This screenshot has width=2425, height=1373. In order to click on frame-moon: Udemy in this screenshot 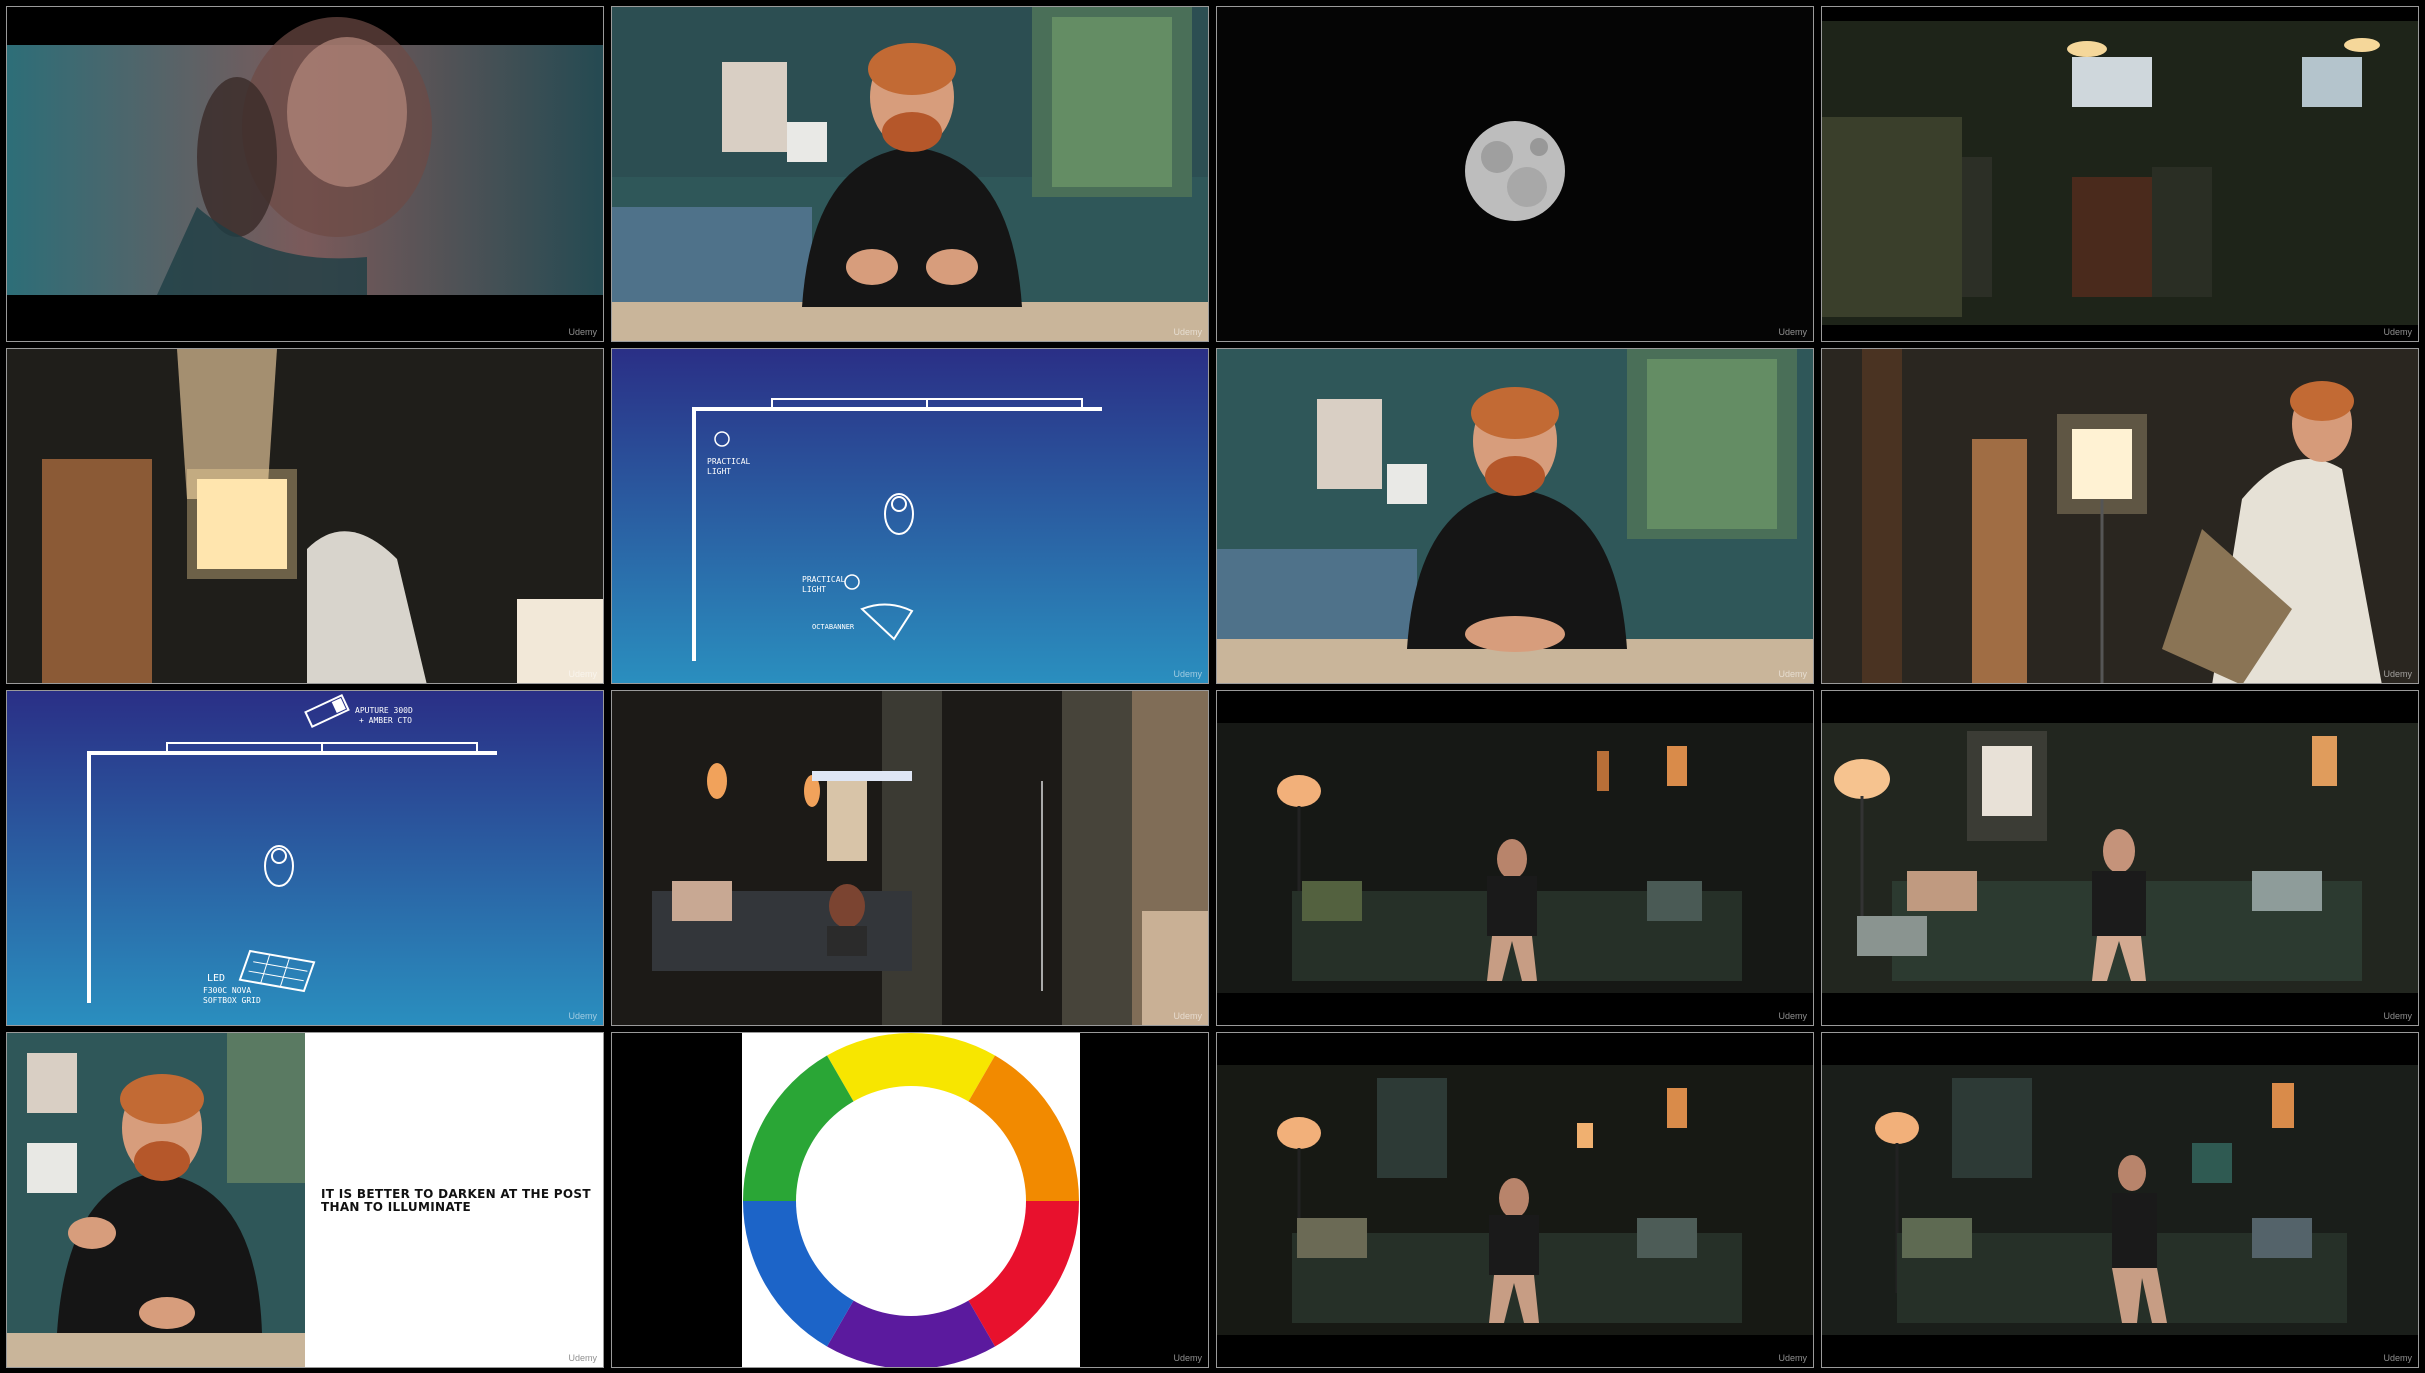, I will do `click(1515, 174)`.